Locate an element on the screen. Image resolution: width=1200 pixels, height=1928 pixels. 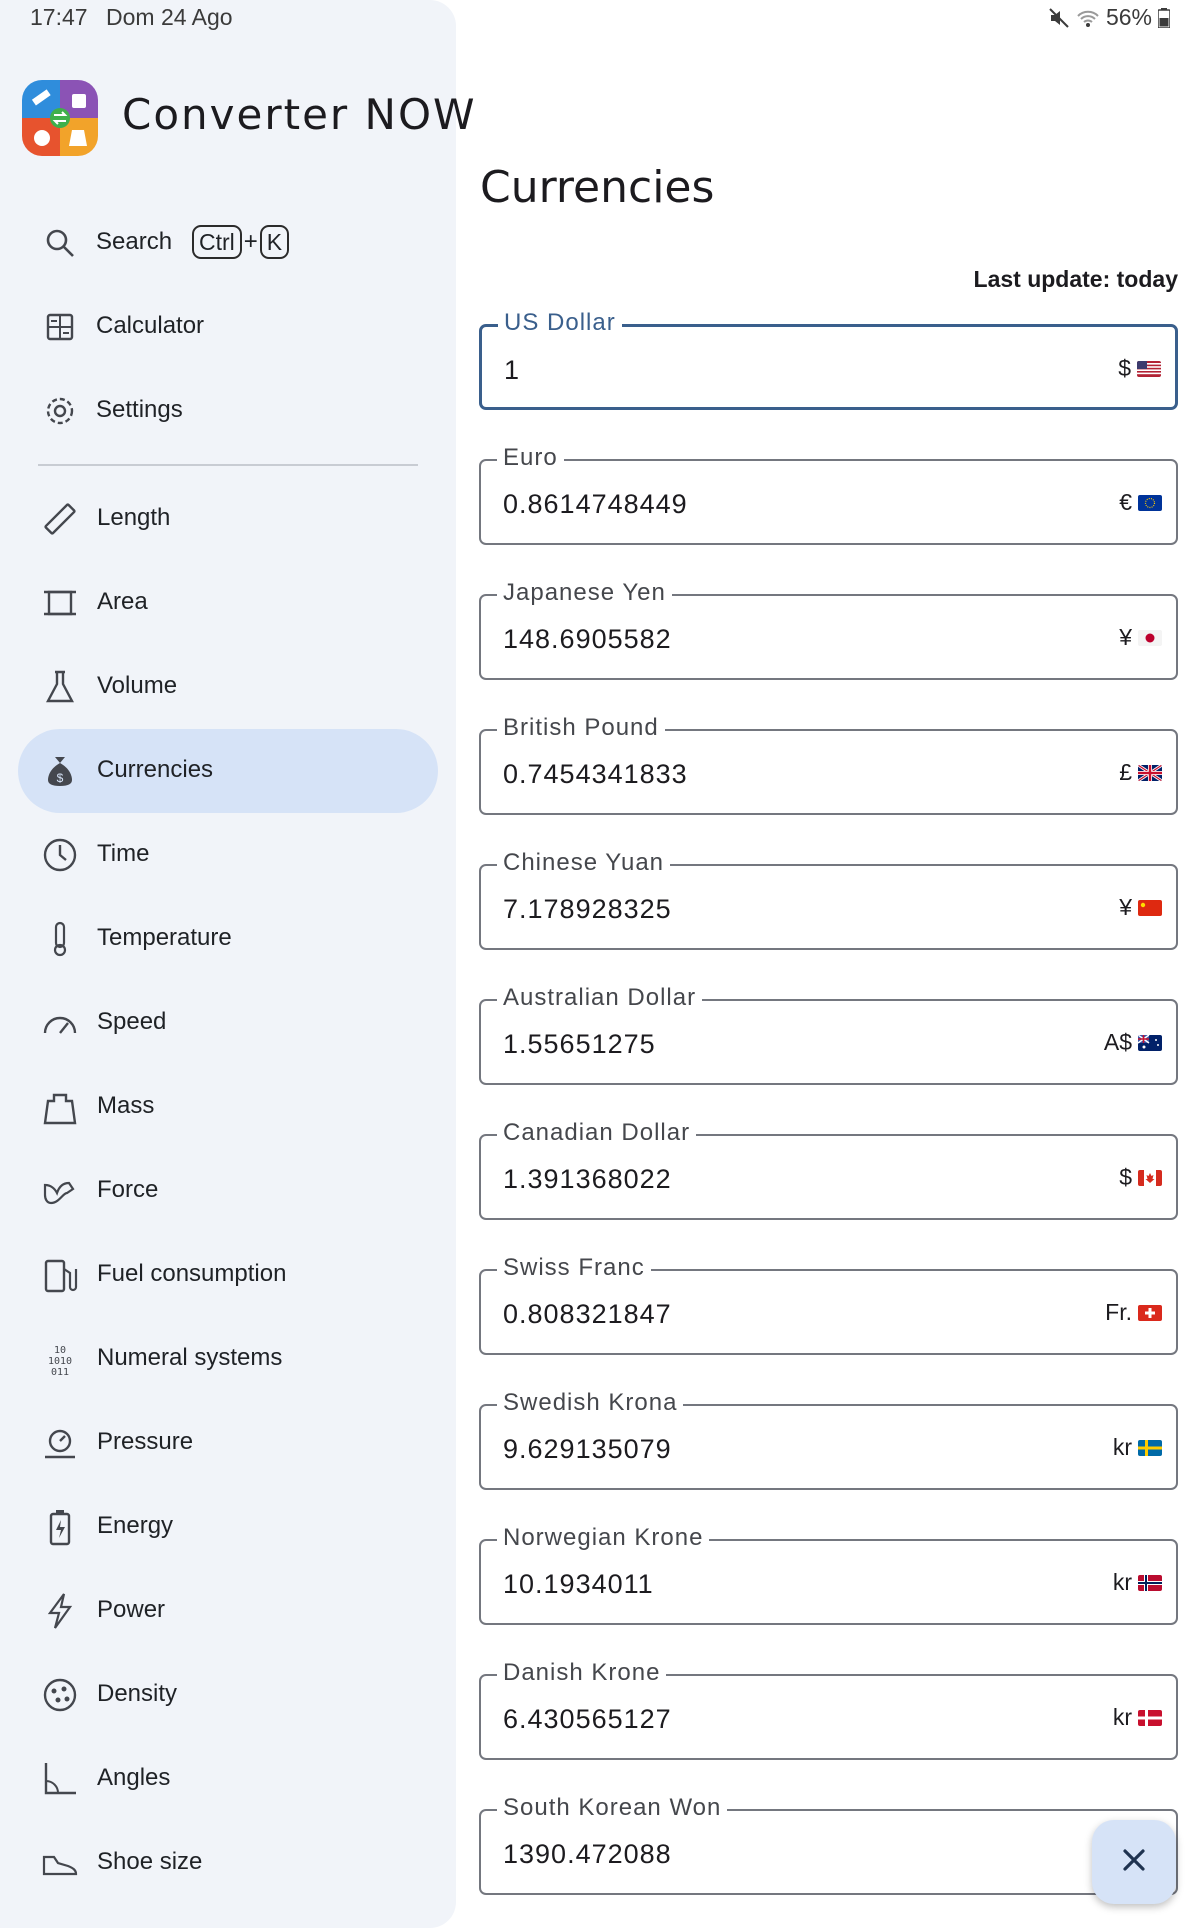
field-suffix: $ is located at coordinates (1140, 1177).